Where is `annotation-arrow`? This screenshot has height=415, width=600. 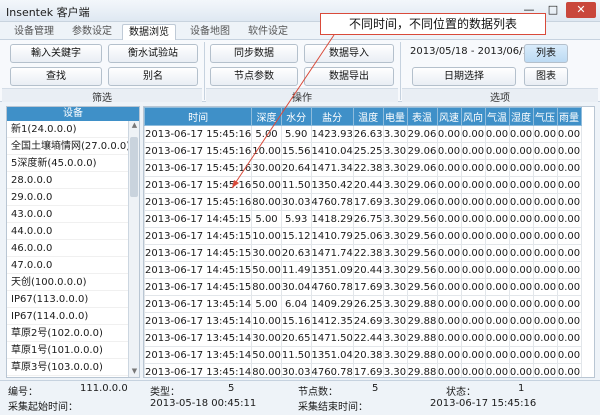 annotation-arrow is located at coordinates (283, 111).